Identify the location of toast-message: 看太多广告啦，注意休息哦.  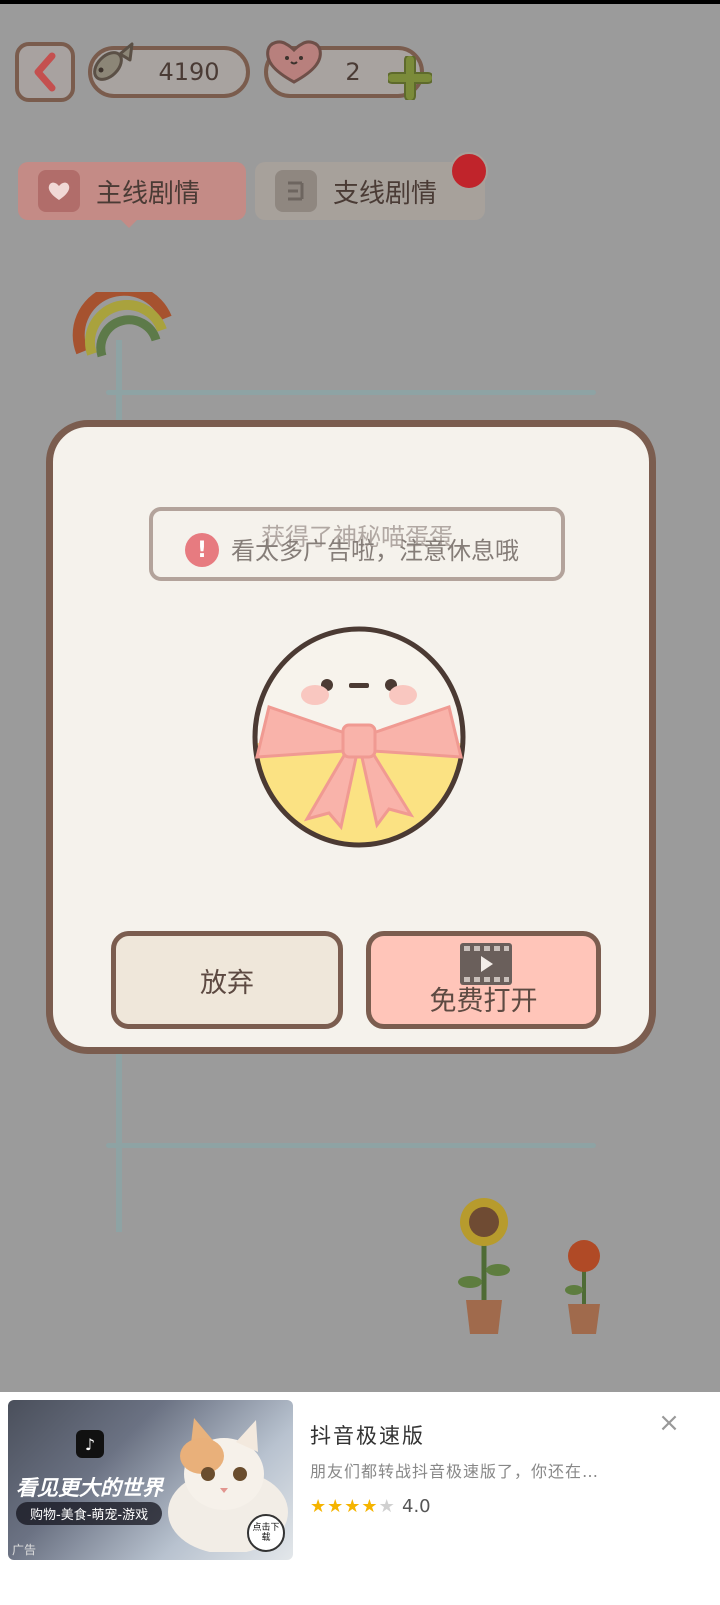
(375, 551).